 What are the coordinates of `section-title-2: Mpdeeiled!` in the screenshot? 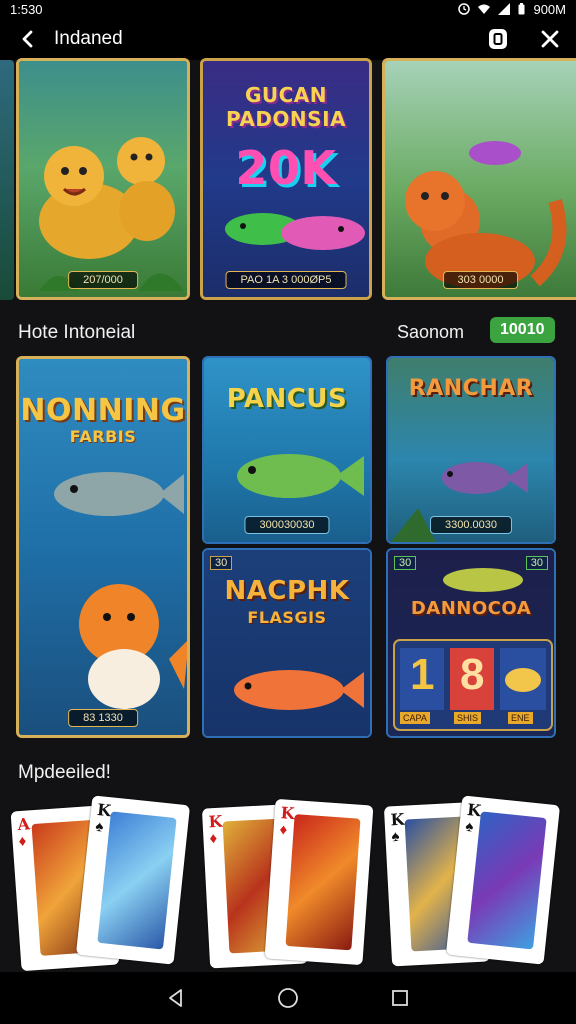 It's located at (64, 772).